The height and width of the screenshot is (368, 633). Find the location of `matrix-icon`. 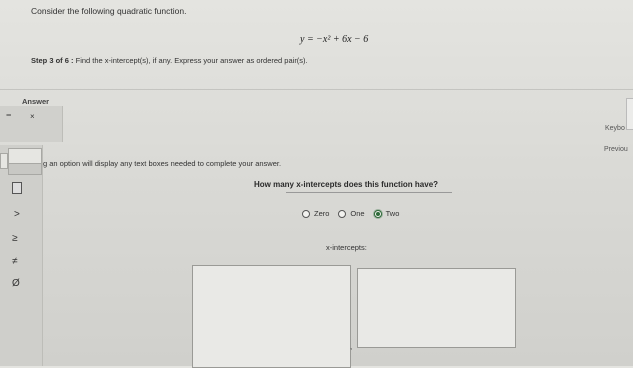

matrix-icon is located at coordinates (17, 188).